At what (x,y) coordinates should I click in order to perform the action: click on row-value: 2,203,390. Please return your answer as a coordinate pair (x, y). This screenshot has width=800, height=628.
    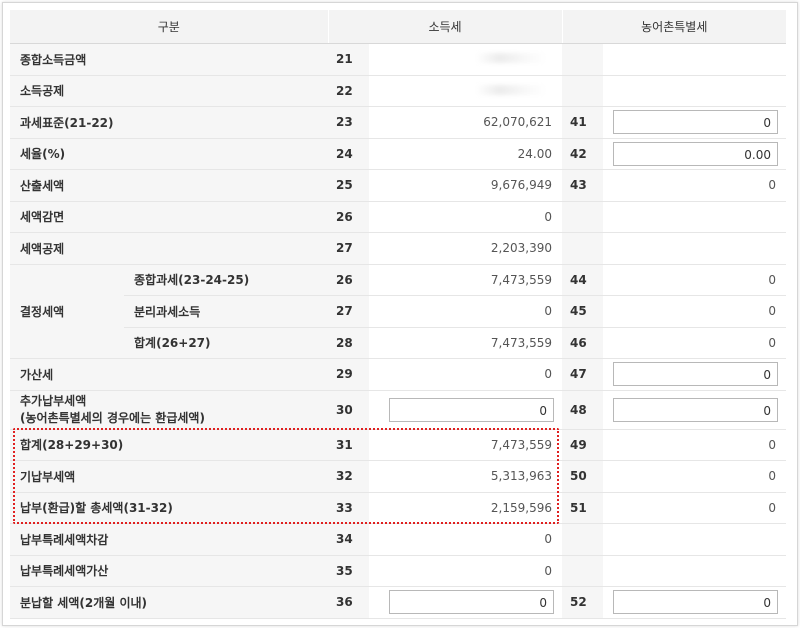
    Looking at the image, I should click on (465, 248).